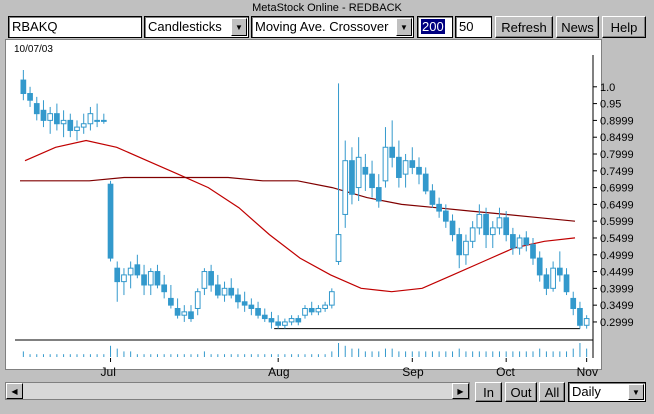 The height and width of the screenshot is (414, 654). What do you see at coordinates (33, 49) in the screenshot?
I see `chart-date-label: 10/07/03` at bounding box center [33, 49].